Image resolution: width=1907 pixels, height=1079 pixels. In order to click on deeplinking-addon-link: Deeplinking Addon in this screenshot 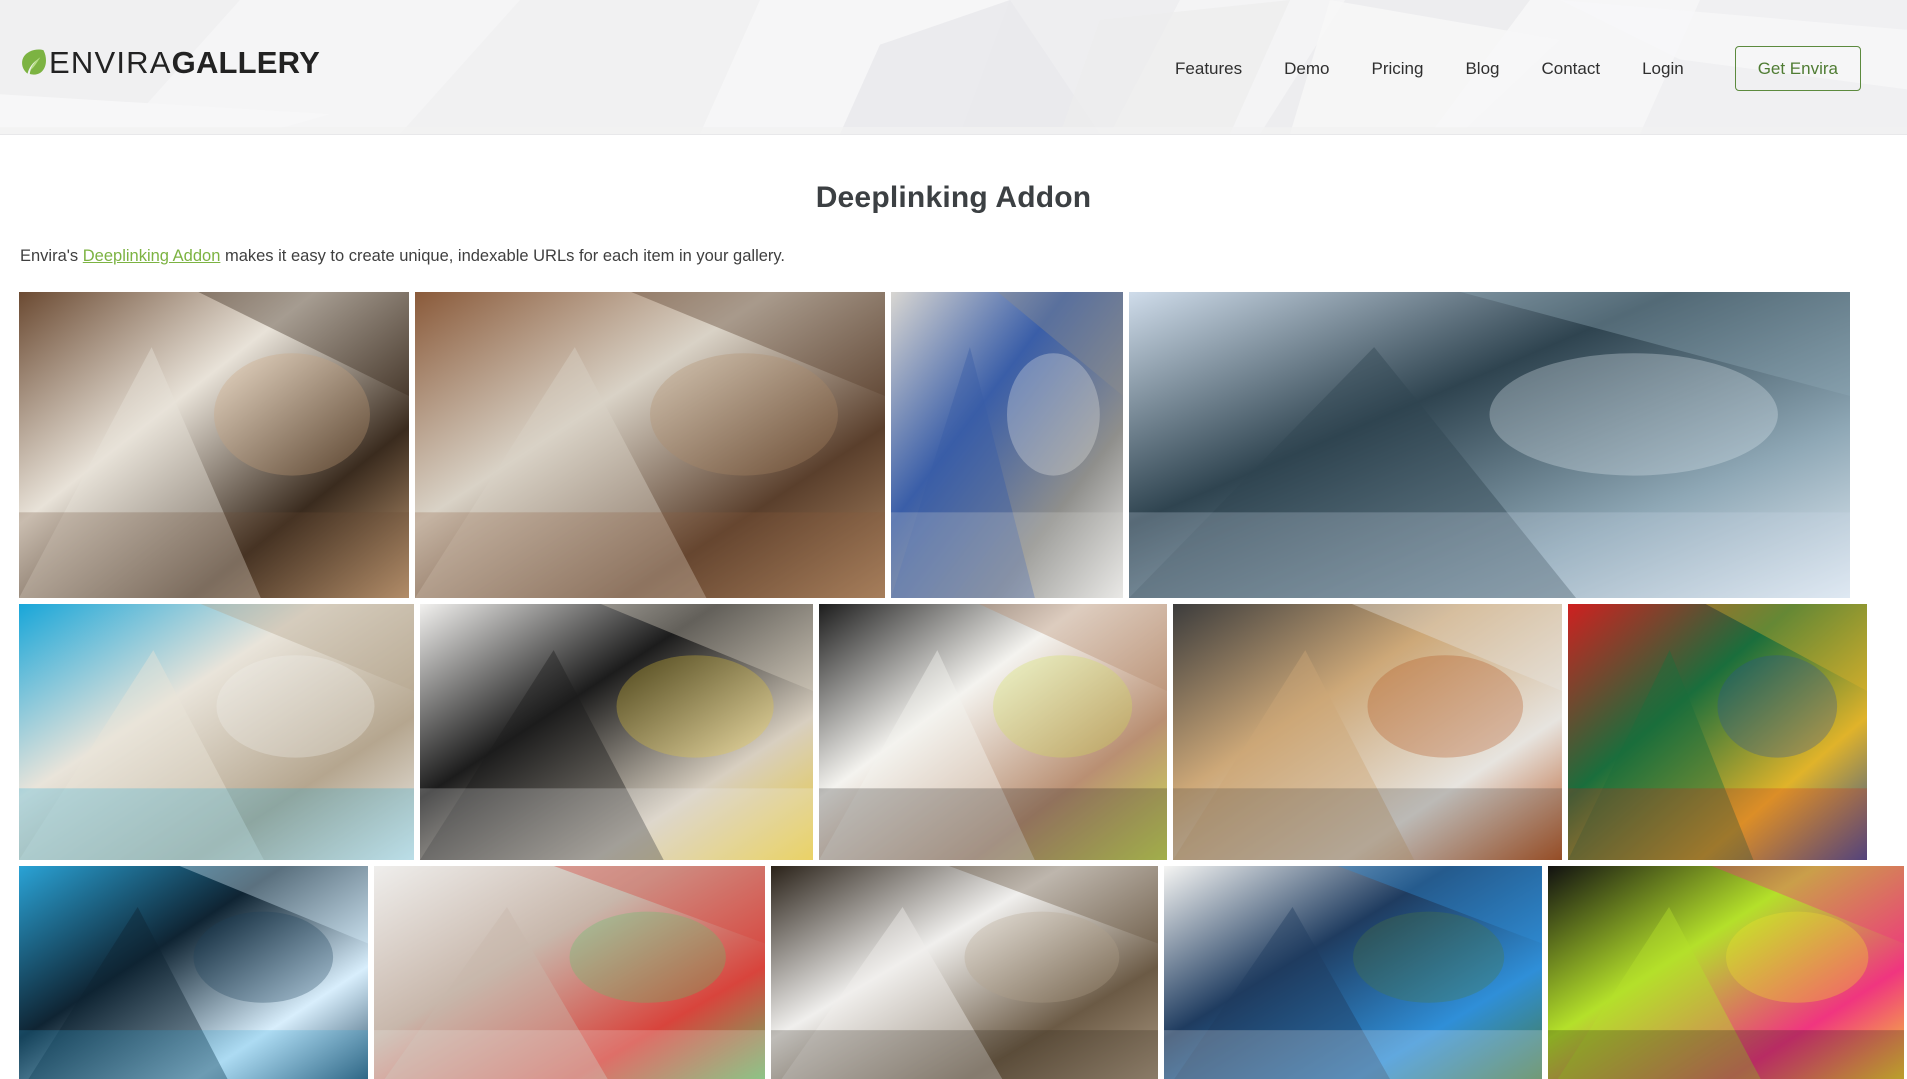, I will do `click(152, 256)`.